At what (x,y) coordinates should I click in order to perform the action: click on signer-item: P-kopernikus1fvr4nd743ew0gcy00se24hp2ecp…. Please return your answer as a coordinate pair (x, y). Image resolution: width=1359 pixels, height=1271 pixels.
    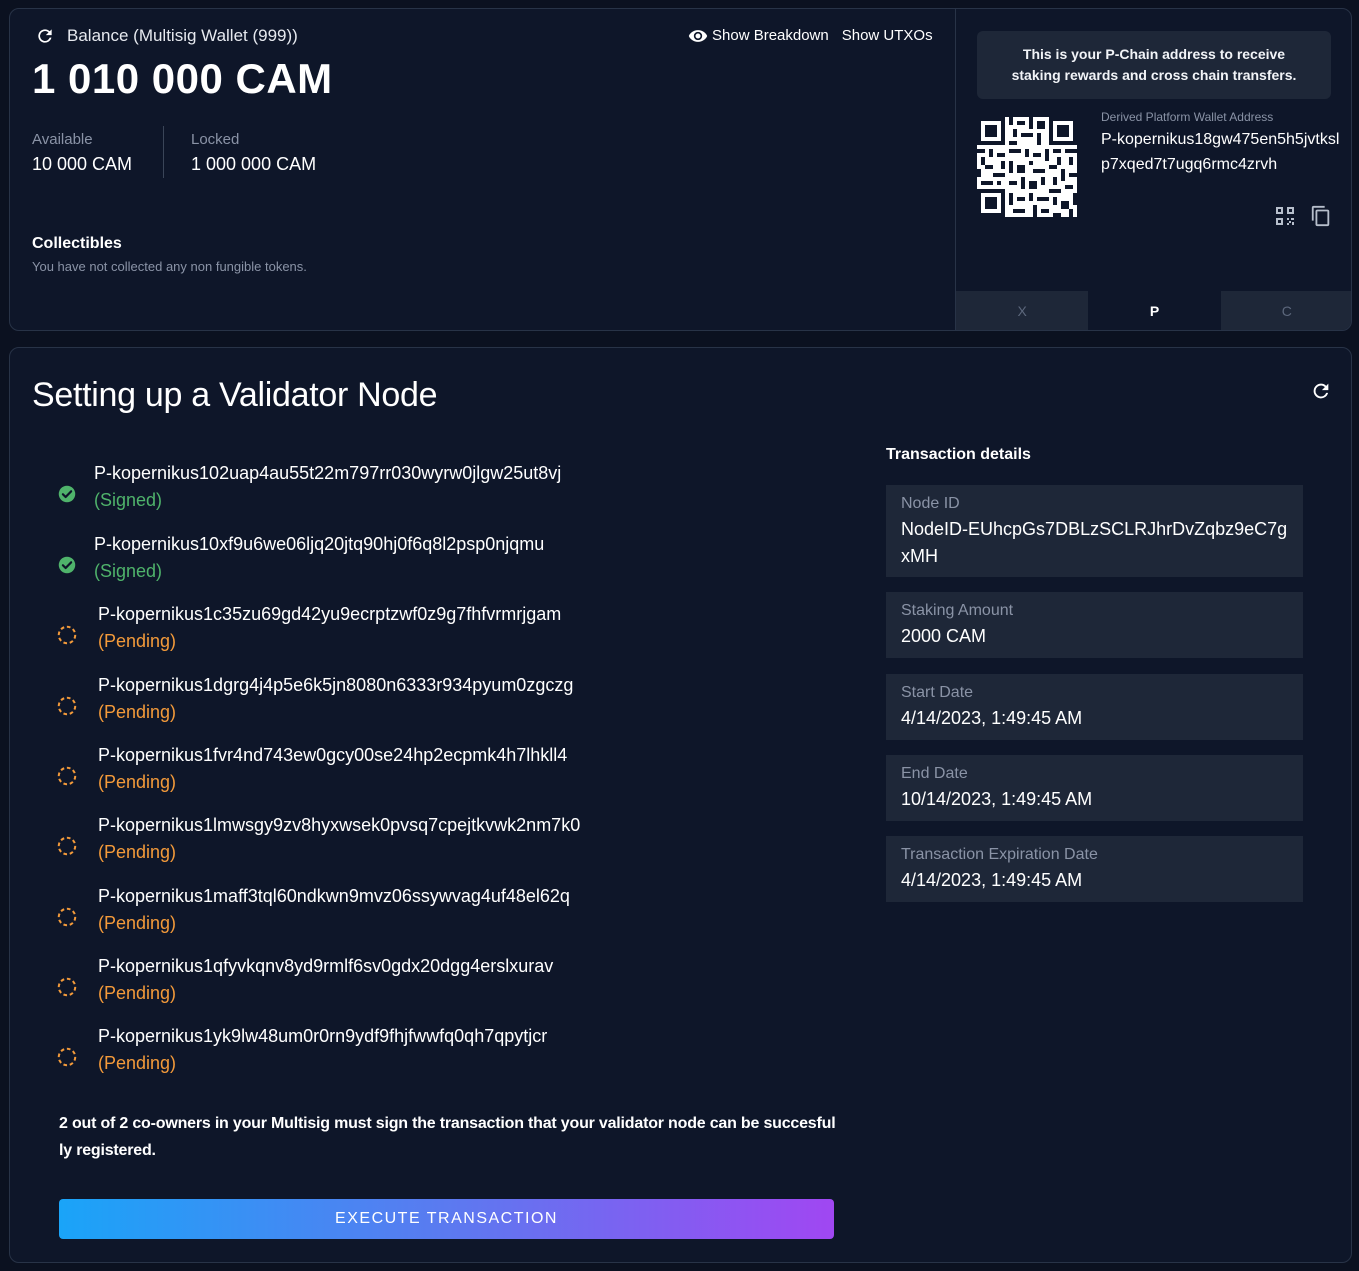
    Looking at the image, I should click on (446, 775).